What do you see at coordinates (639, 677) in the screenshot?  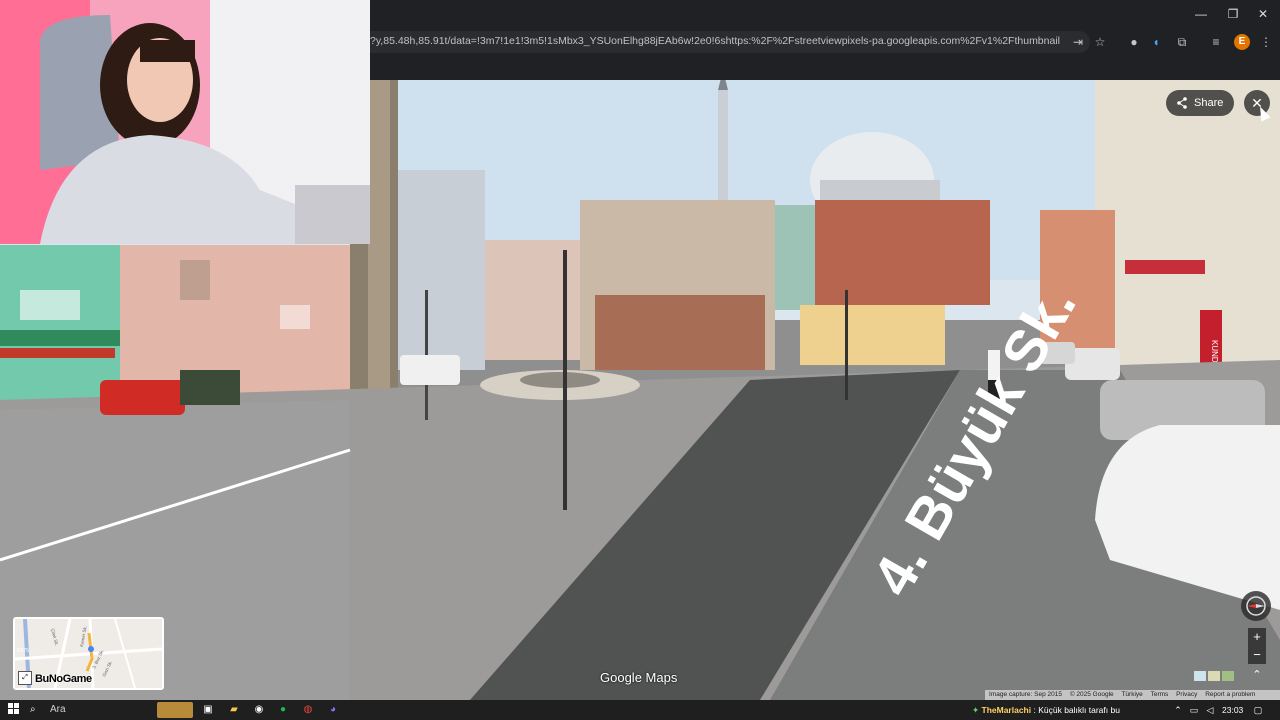 I see `google-maps-logo: Google Maps` at bounding box center [639, 677].